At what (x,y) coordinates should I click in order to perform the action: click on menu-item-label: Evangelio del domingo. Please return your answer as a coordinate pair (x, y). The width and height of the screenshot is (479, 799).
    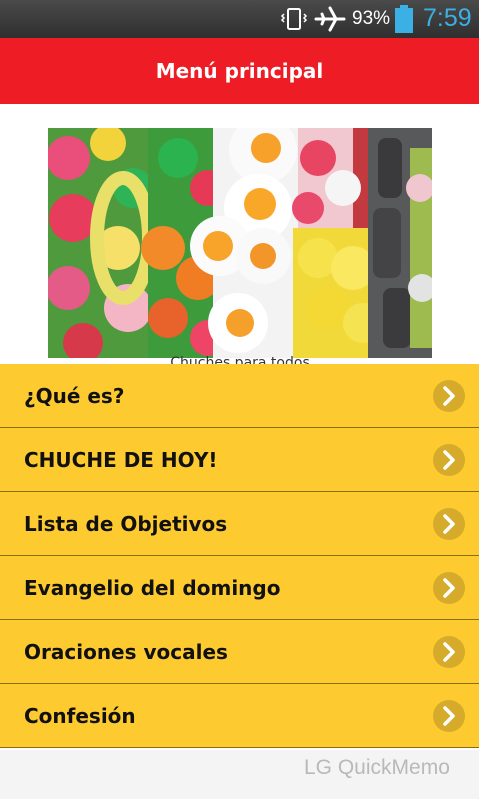
    Looking at the image, I should click on (152, 588).